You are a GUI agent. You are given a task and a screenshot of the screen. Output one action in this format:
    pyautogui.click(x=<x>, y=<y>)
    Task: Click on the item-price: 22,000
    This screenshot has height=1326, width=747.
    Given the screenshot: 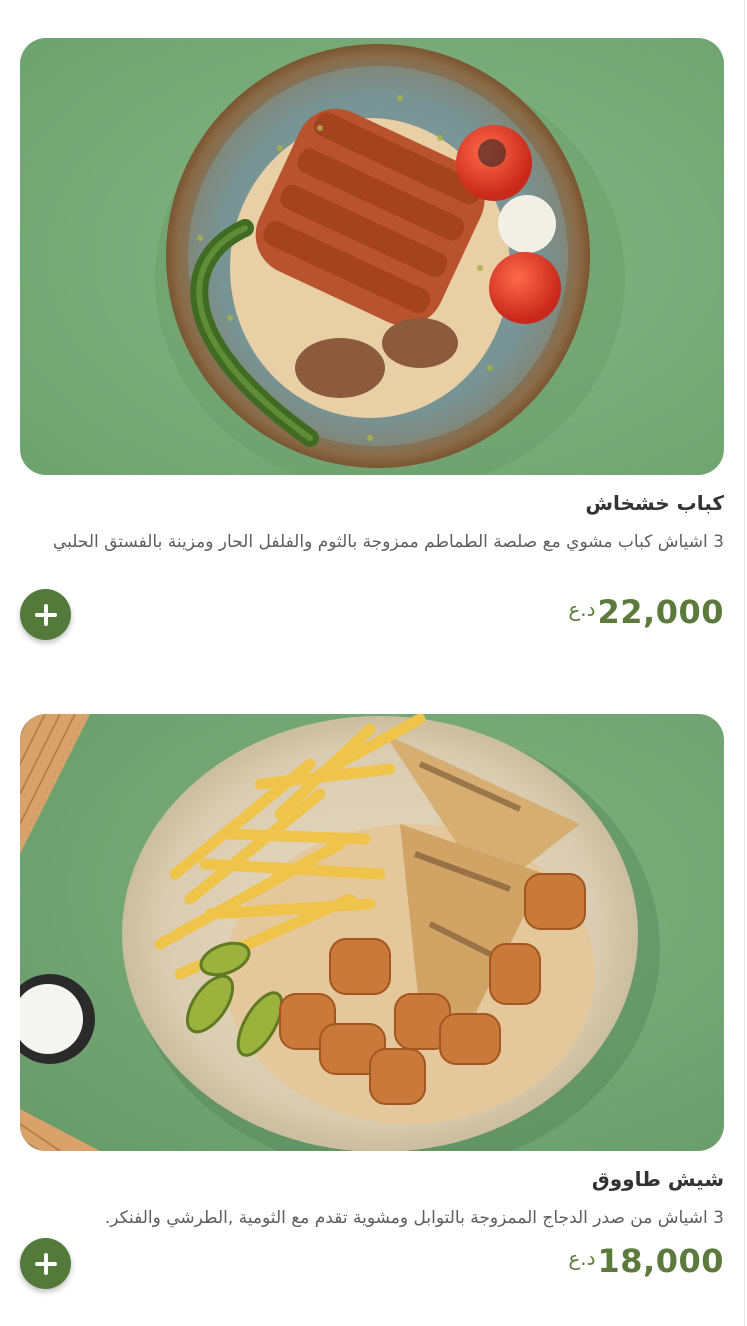 What is the action you would take?
    pyautogui.click(x=660, y=612)
    